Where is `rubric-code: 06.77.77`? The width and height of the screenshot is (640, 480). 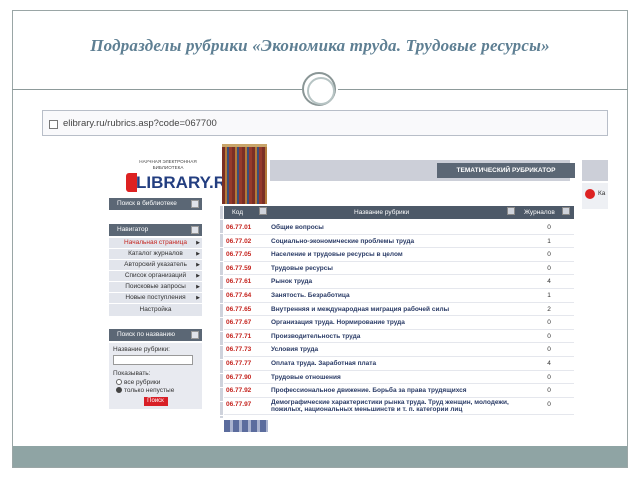 rubric-code: 06.77.77 is located at coordinates (246, 363).